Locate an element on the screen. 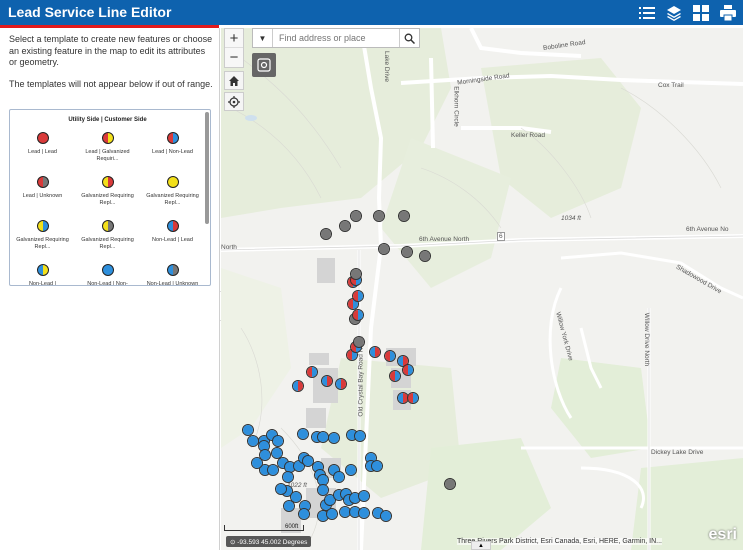 This screenshot has width=743, height=550. road-label: 6th Avenue North is located at coordinates (444, 239).